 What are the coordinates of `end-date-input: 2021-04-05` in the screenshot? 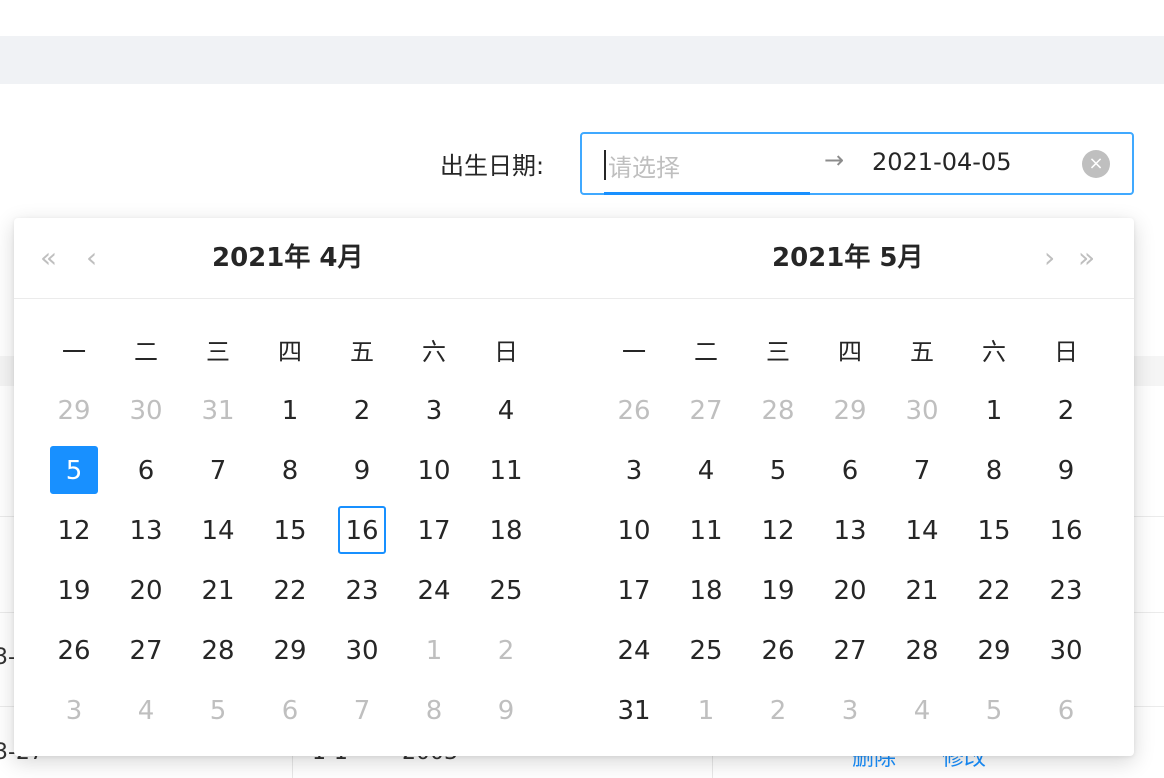 It's located at (941, 162).